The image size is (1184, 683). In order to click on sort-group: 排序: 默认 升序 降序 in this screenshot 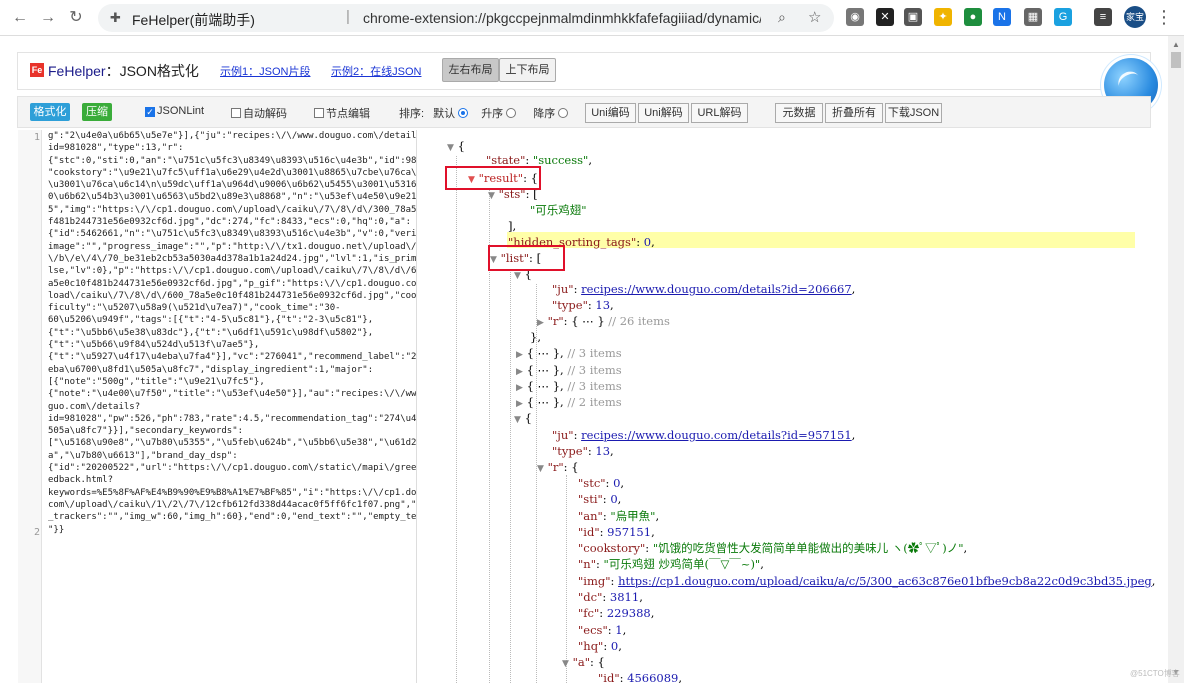, I will do `click(484, 113)`.